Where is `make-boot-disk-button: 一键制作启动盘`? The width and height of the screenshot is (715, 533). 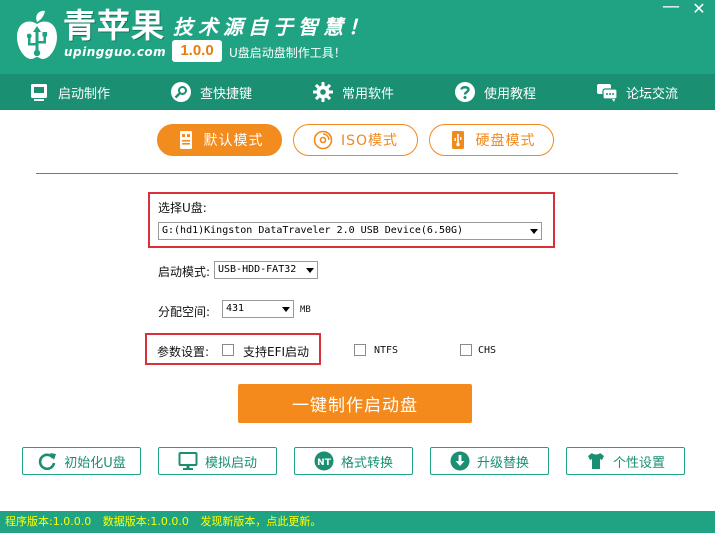 make-boot-disk-button: 一键制作启动盘 is located at coordinates (355, 403).